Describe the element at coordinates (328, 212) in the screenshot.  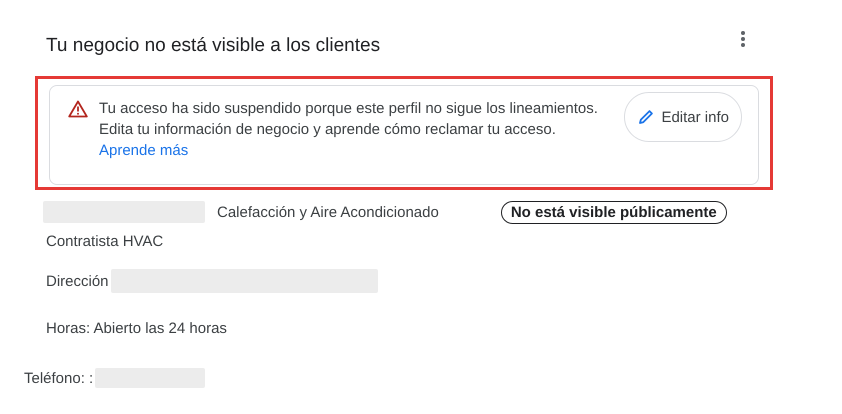
I see `category-text: Calefacción y Aire Acondicionado` at that location.